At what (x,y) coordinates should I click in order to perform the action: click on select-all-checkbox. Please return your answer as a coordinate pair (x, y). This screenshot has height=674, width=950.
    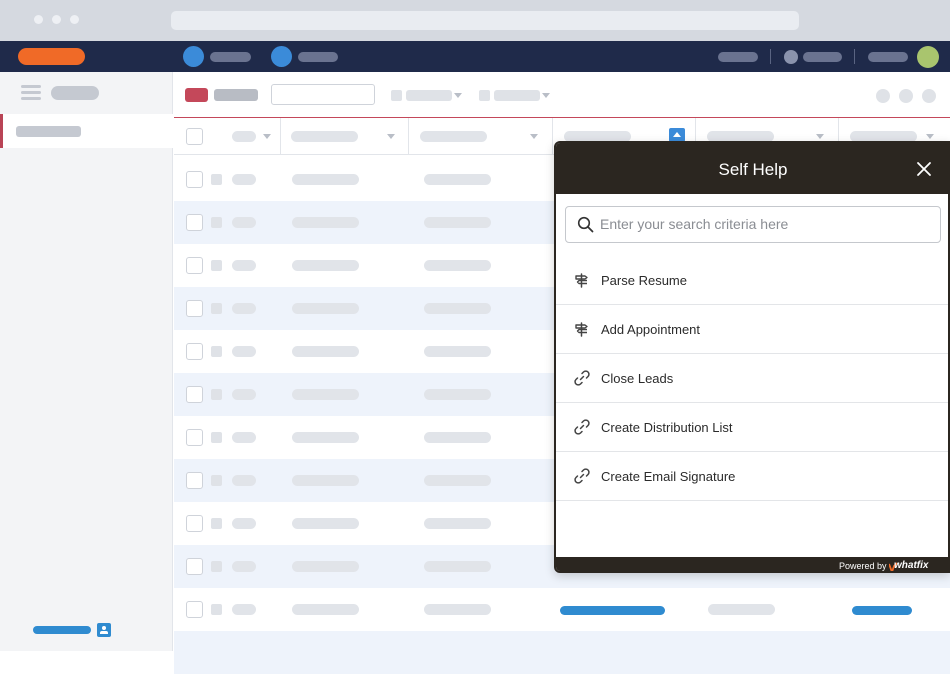
    Looking at the image, I should click on (194, 136).